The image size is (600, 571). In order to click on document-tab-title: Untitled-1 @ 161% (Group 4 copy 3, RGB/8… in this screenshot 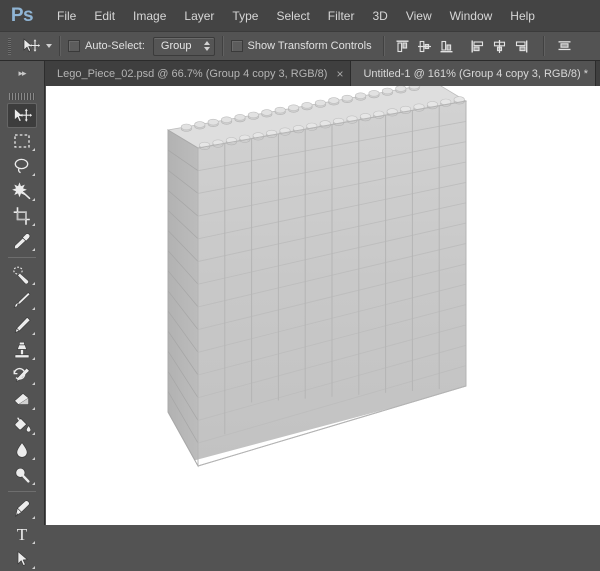, I will do `click(475, 73)`.